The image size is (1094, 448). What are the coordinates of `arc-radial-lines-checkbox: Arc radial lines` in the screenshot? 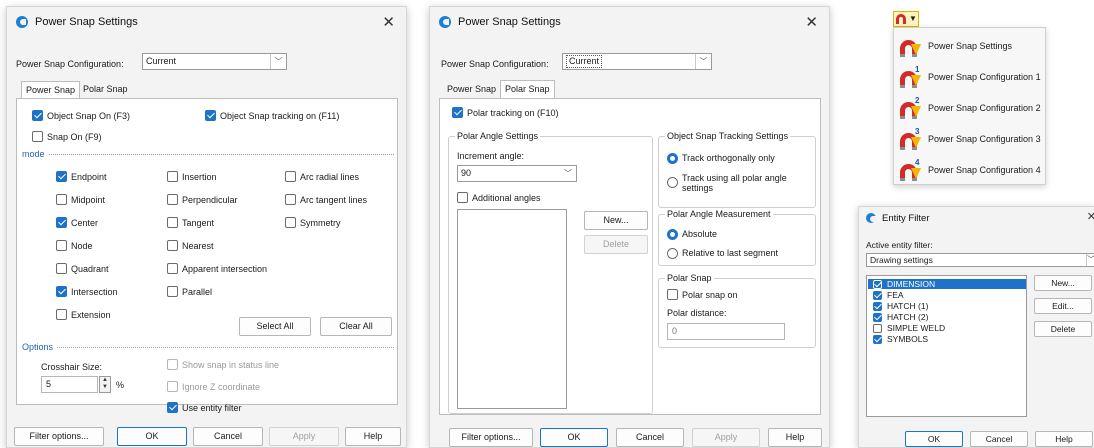 It's located at (322, 176).